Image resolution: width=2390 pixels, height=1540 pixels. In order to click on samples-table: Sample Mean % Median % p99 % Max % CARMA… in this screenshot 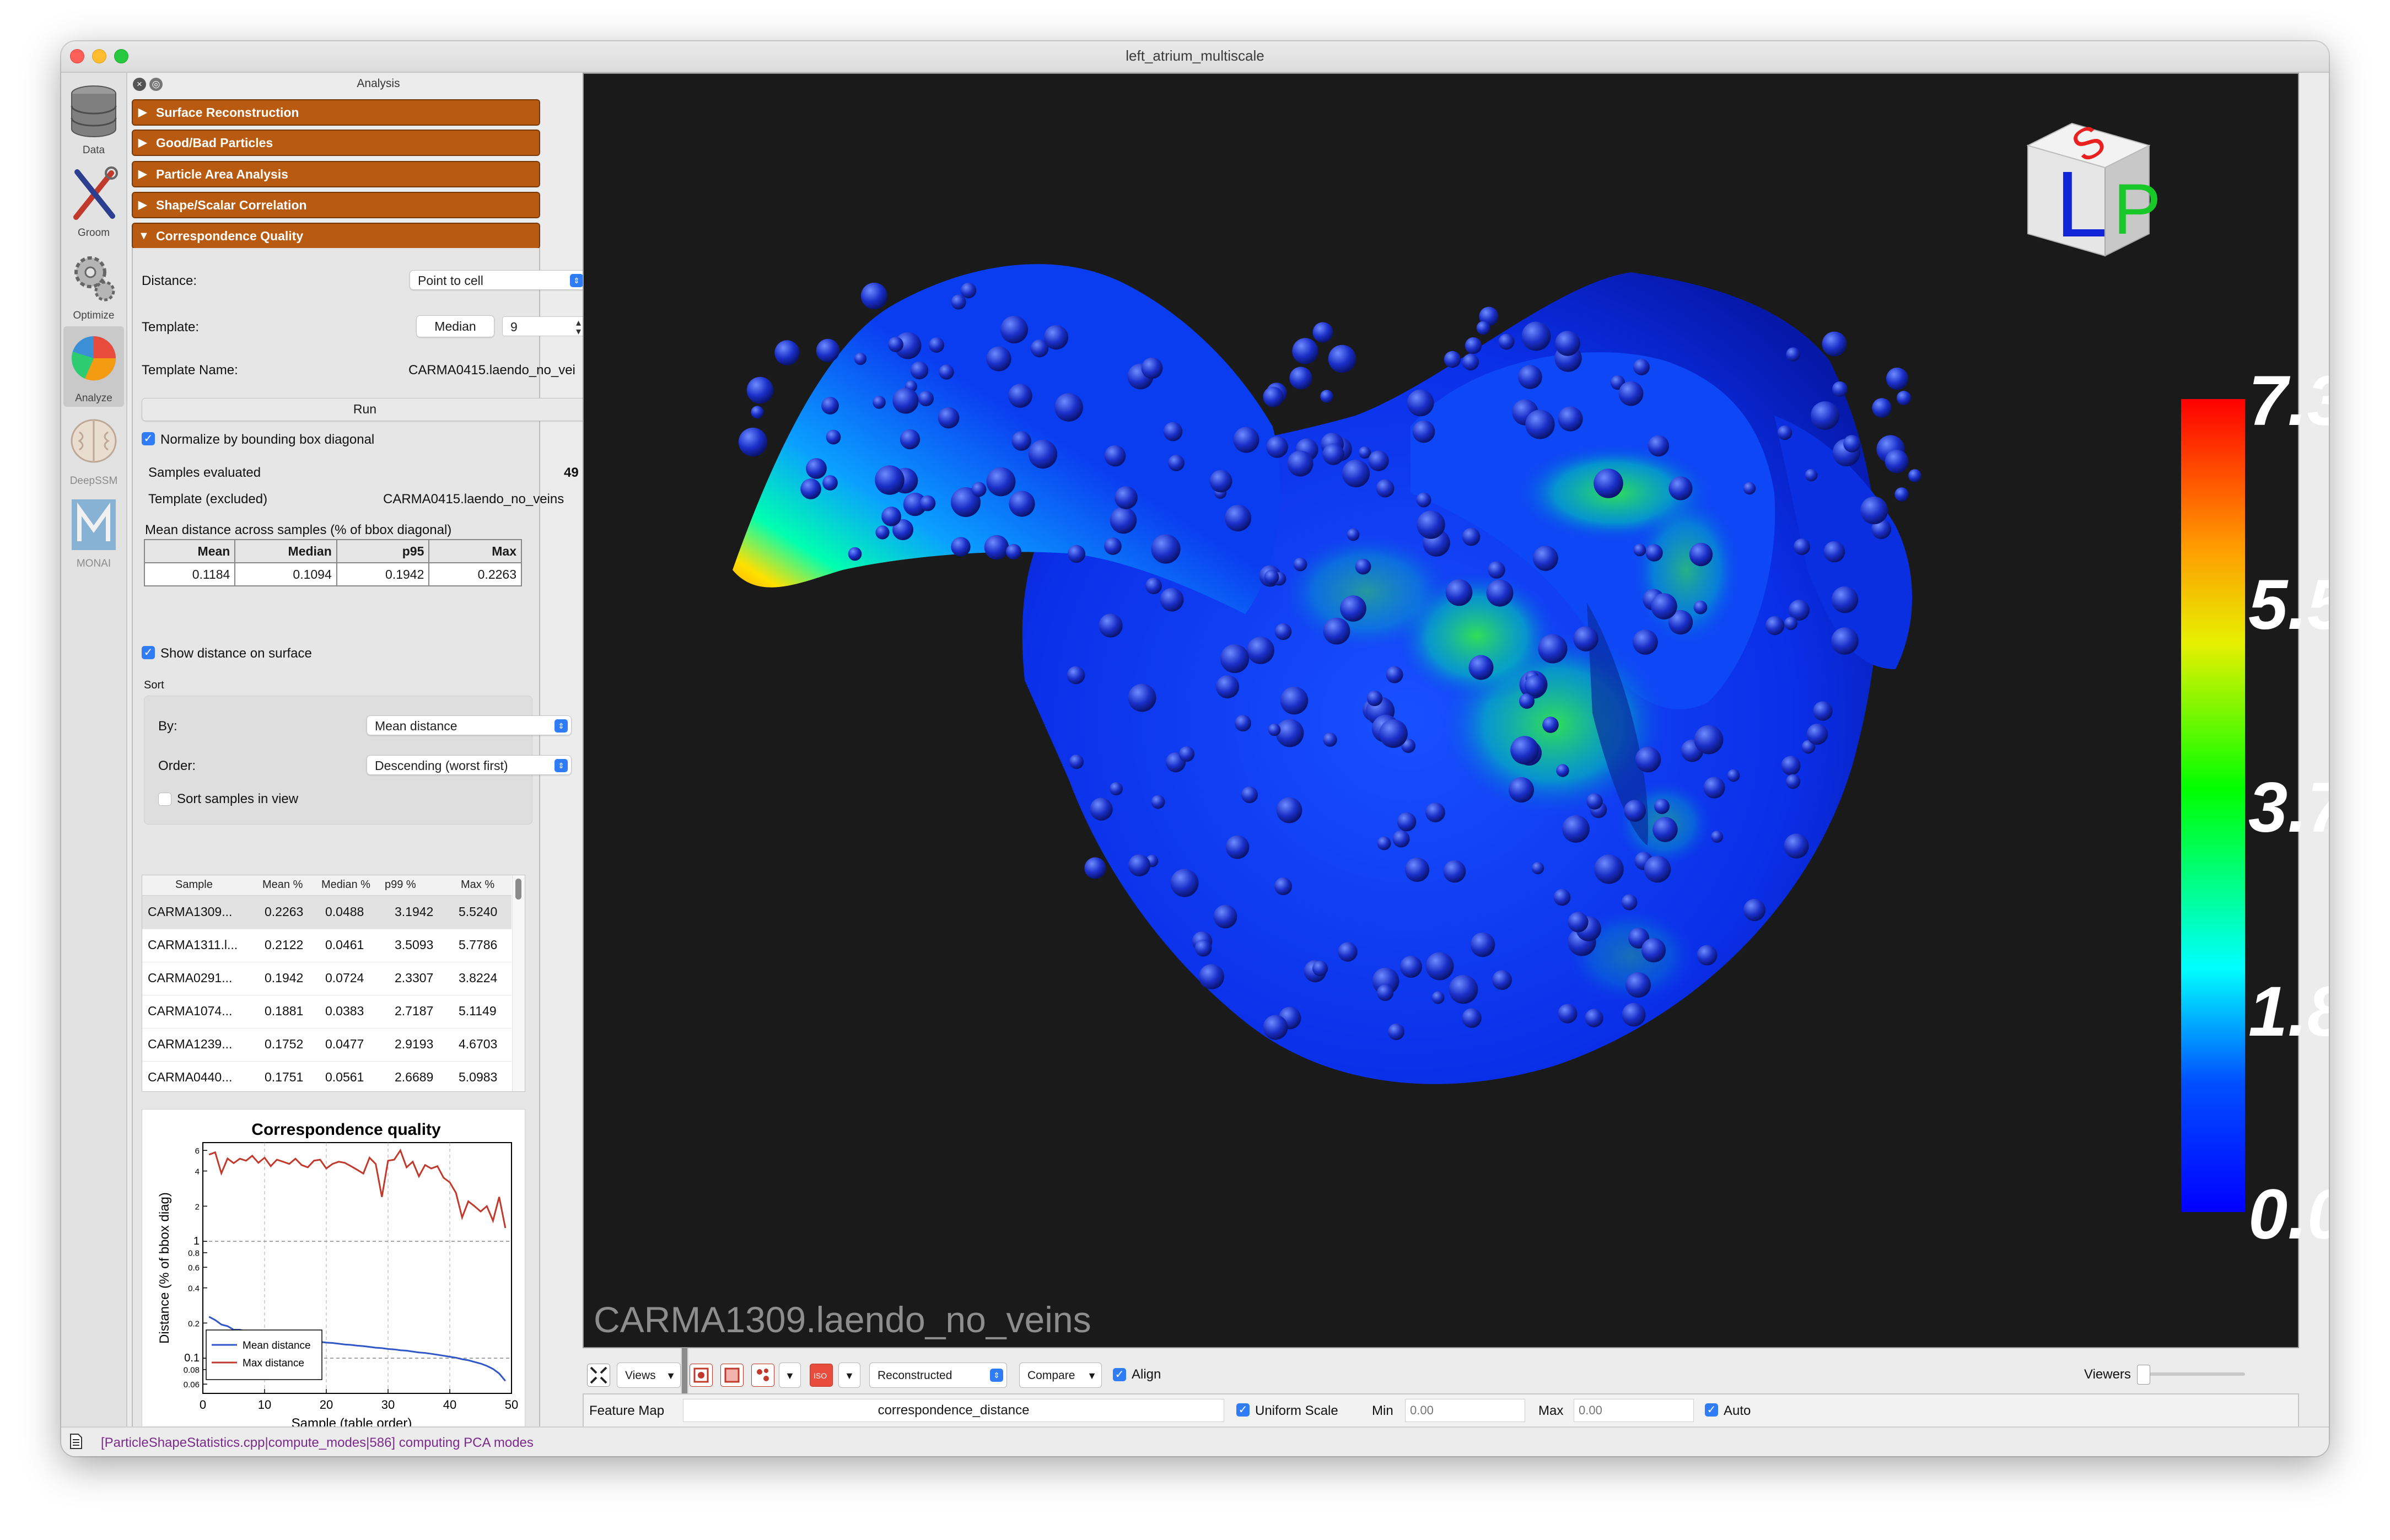, I will do `click(333, 983)`.